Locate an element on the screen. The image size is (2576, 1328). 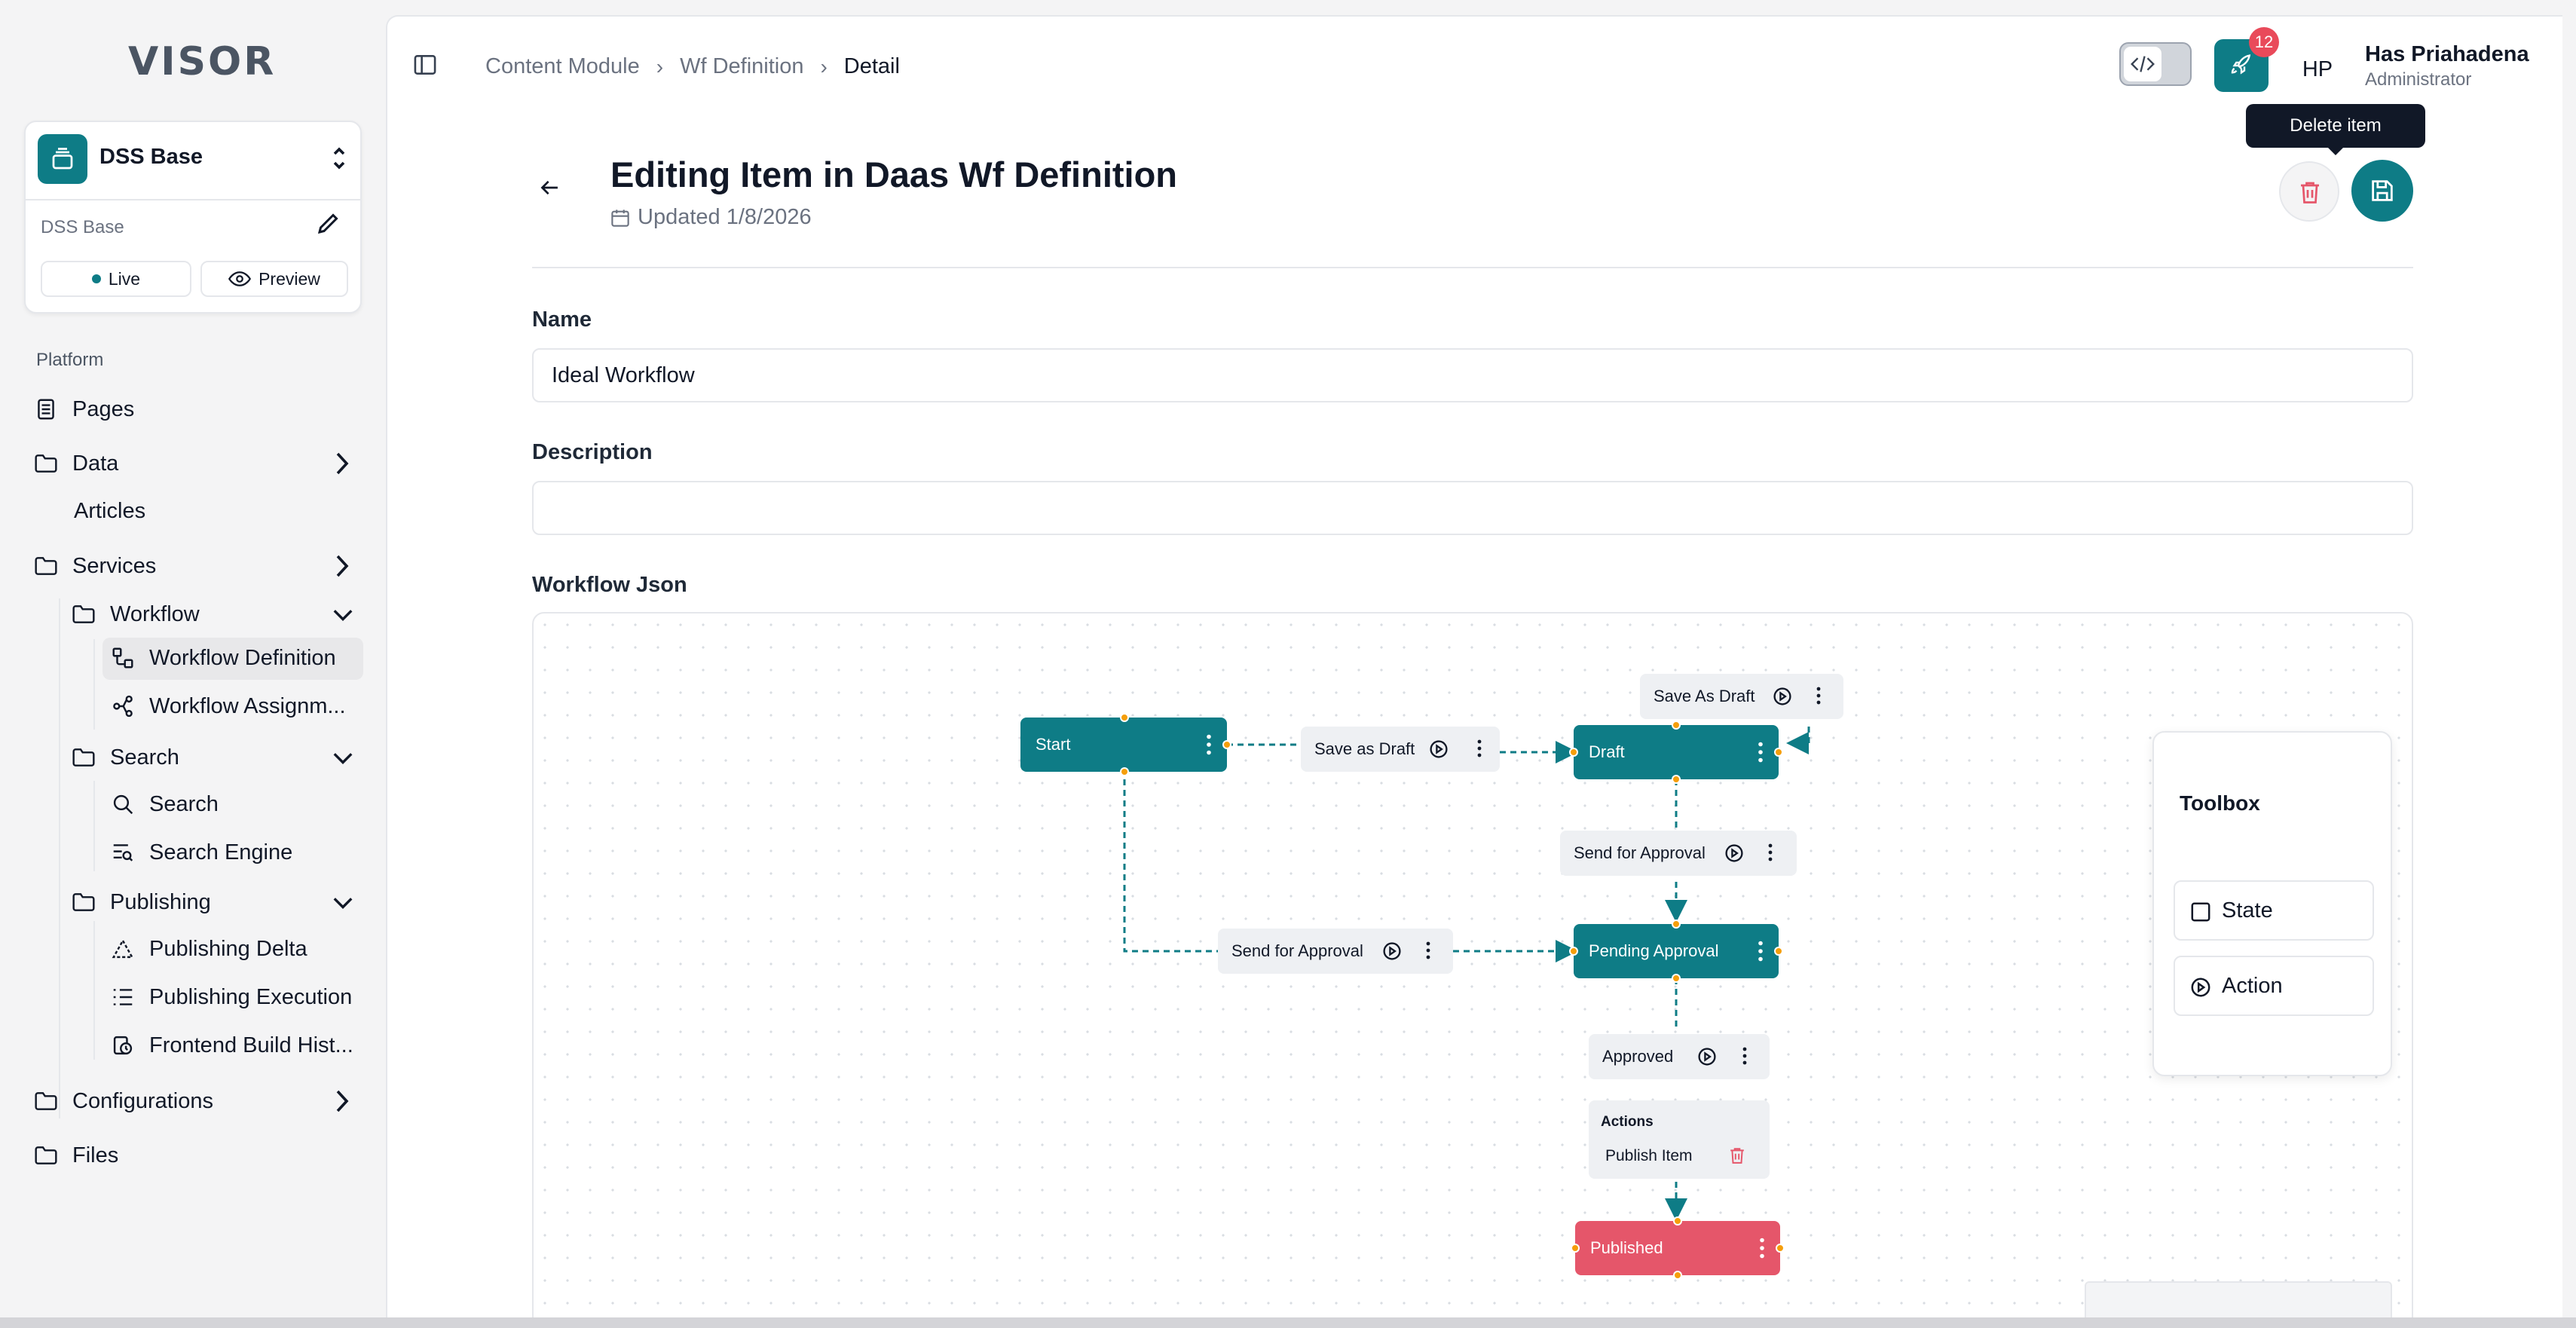
sidebar-toggle-icon is located at coordinates (425, 67).